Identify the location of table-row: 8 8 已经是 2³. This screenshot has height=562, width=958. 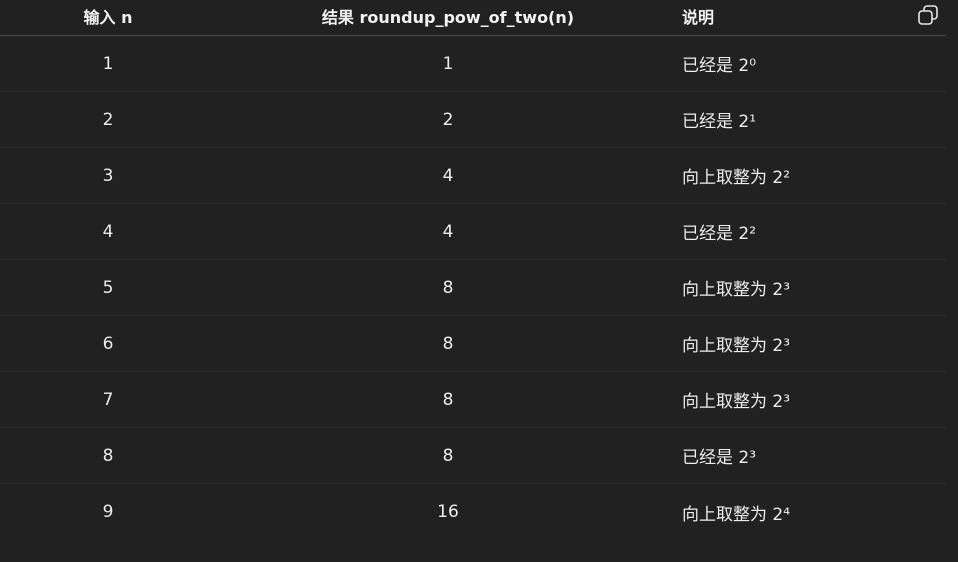
(473, 456).